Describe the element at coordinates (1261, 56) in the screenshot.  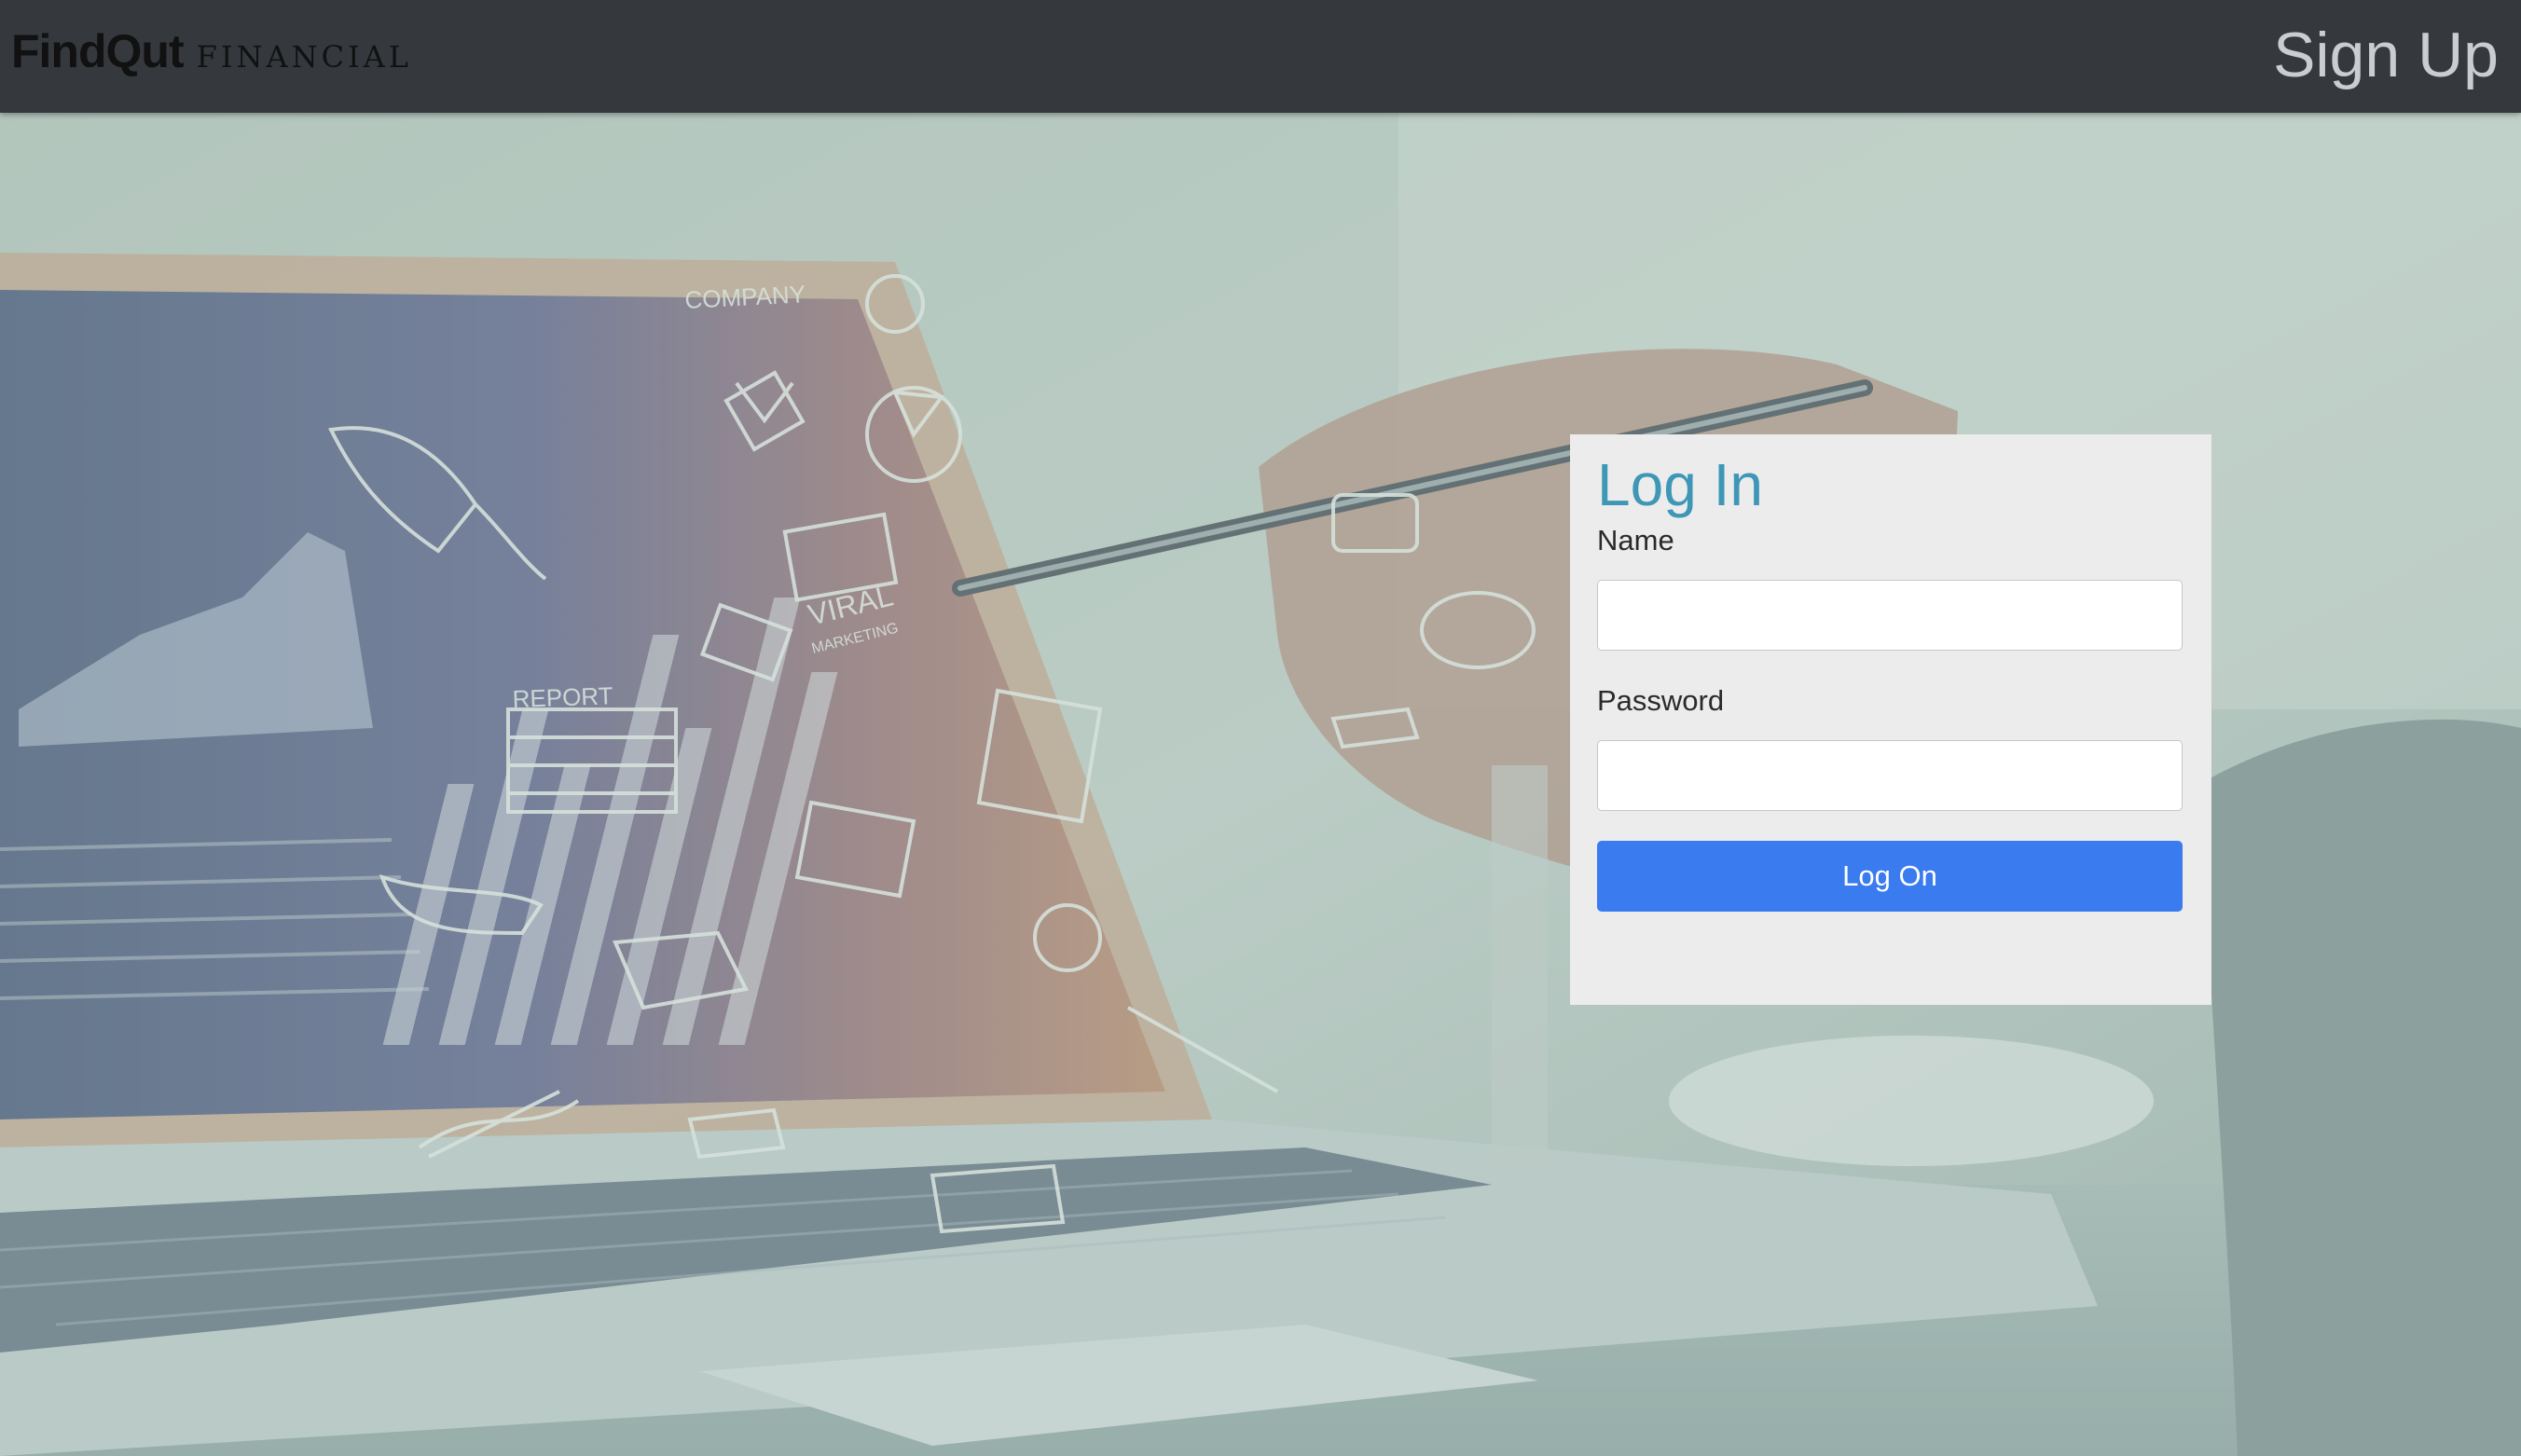
I see `top-navigation-bar: FindQut FINANCIAL Sign Up` at that location.